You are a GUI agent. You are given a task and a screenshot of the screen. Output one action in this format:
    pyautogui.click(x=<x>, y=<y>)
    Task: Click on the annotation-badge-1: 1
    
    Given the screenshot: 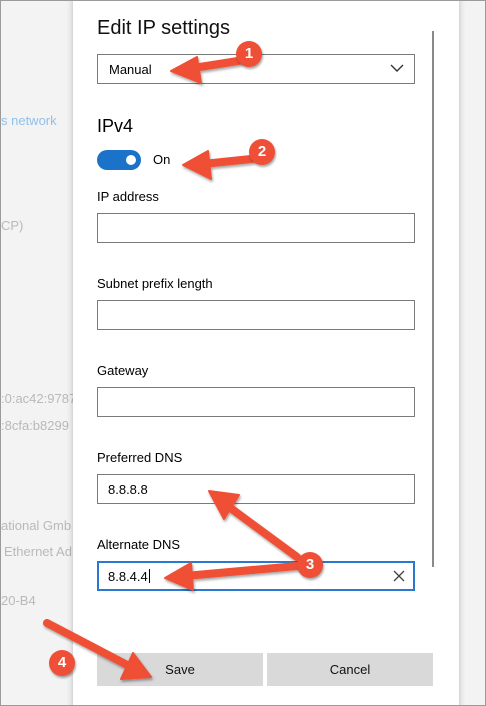 What is the action you would take?
    pyautogui.click(x=249, y=54)
    